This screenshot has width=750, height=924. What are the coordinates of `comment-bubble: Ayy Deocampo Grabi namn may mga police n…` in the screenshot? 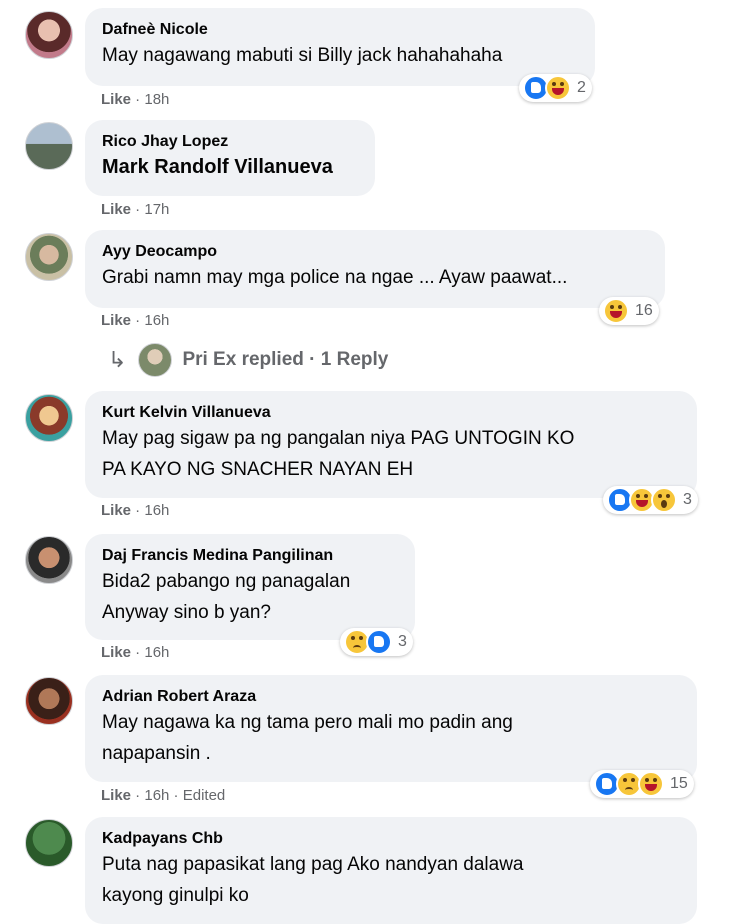 It's located at (375, 269).